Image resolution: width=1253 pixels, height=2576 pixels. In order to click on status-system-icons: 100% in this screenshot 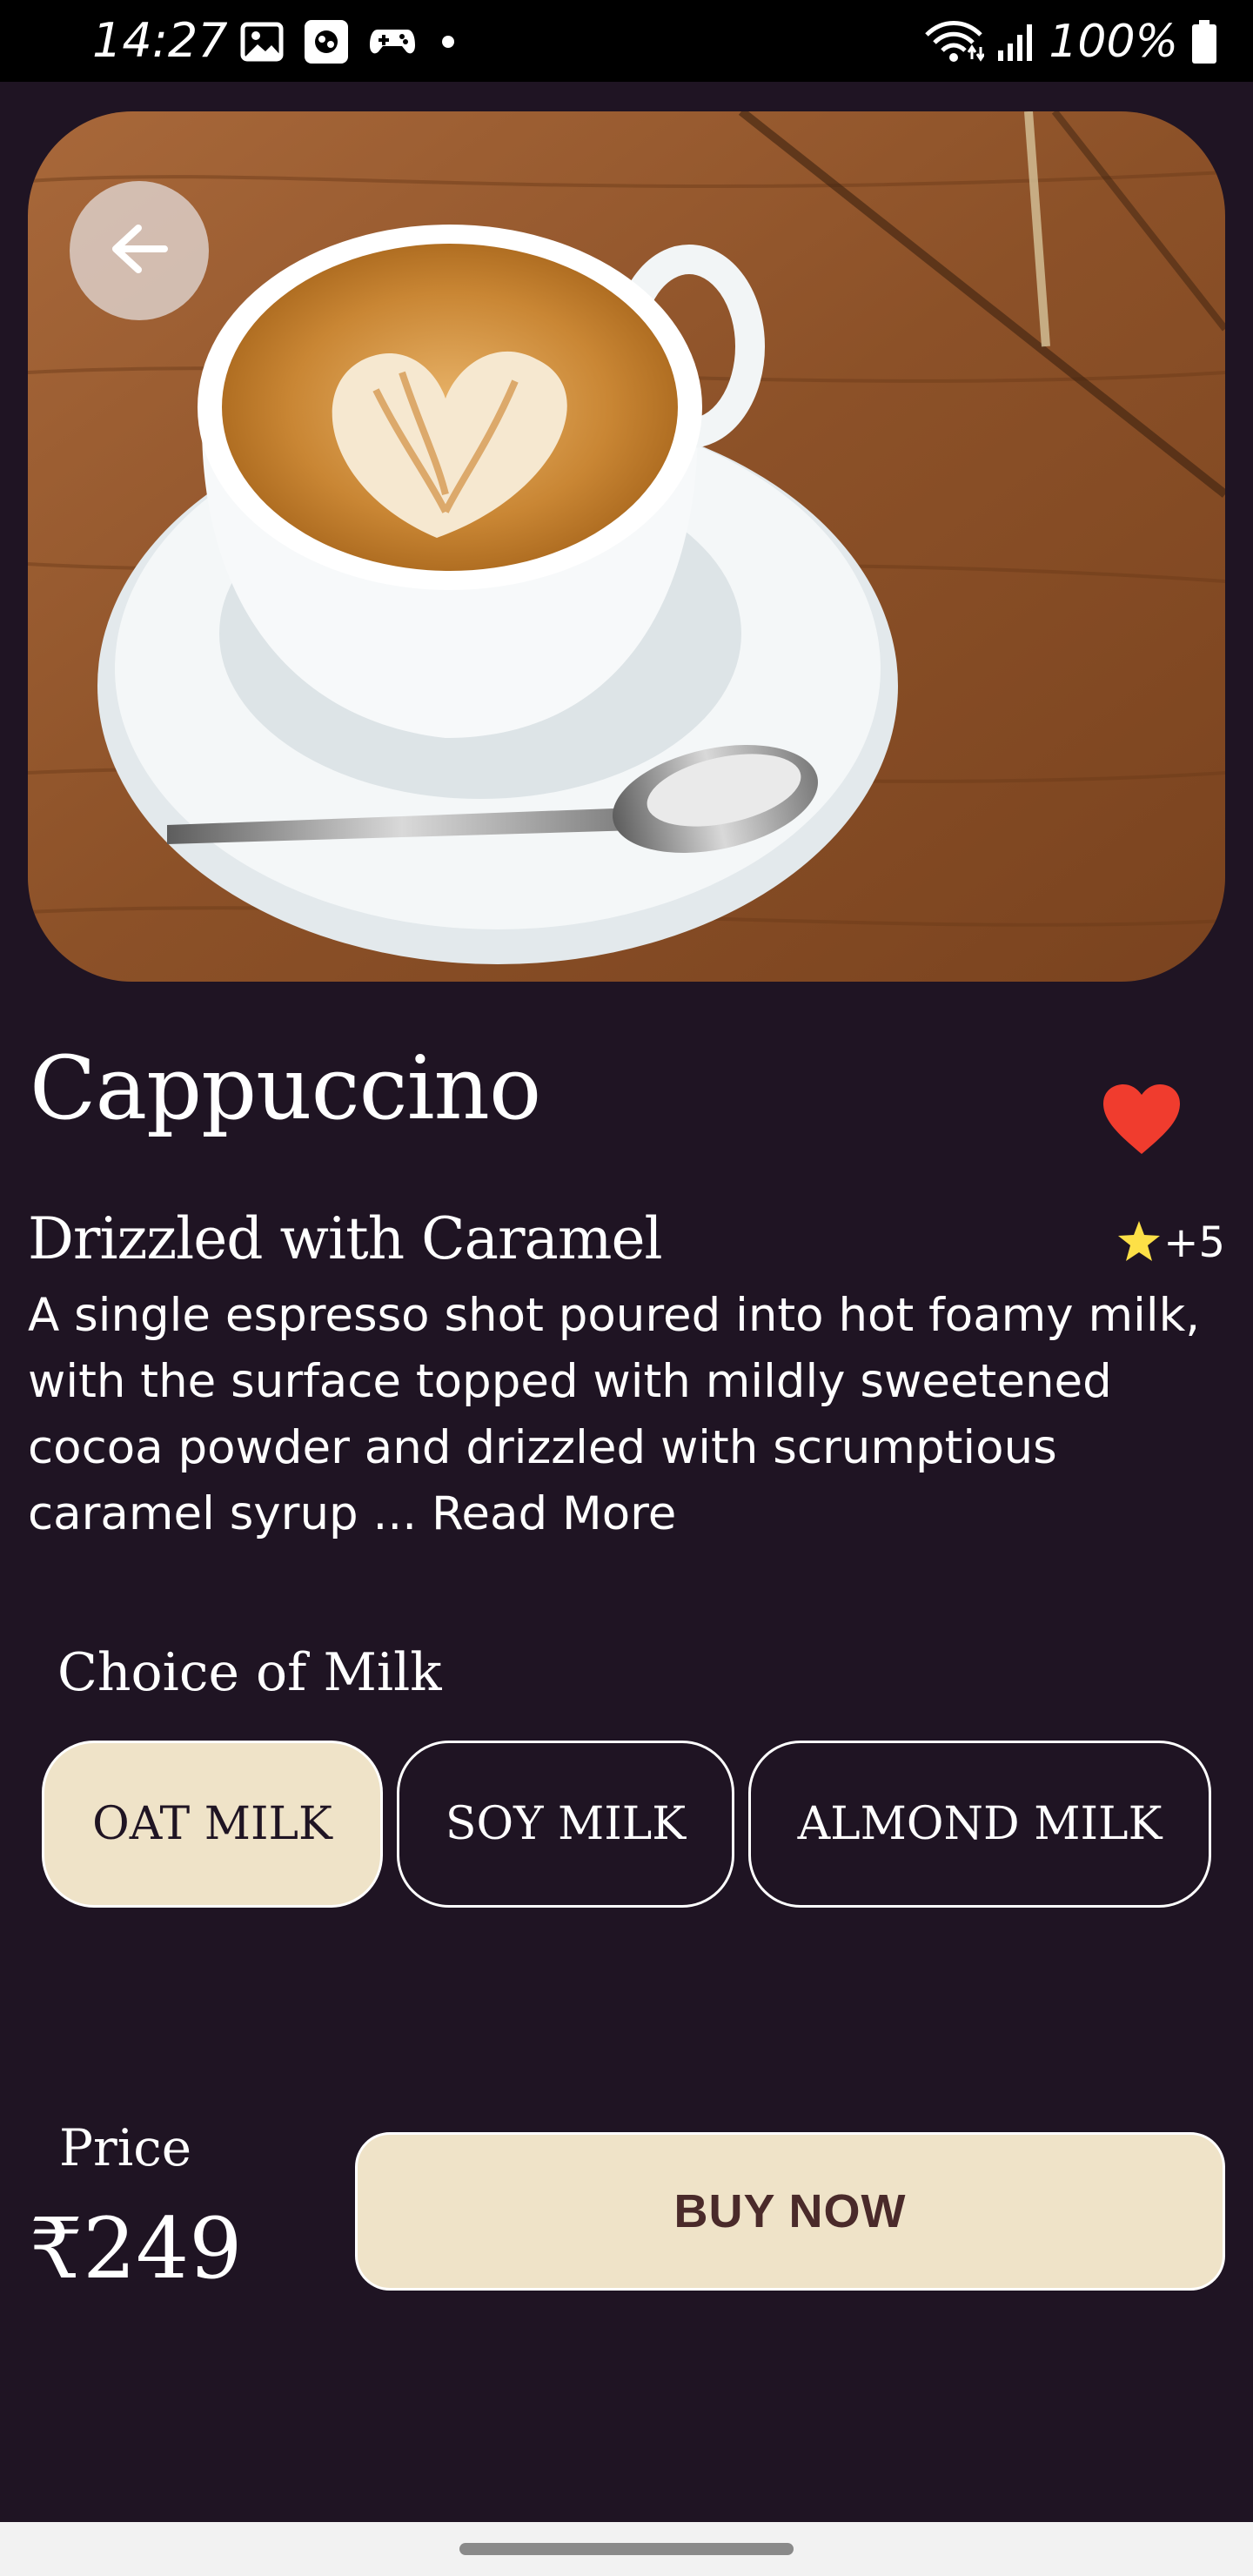, I will do `click(1070, 42)`.